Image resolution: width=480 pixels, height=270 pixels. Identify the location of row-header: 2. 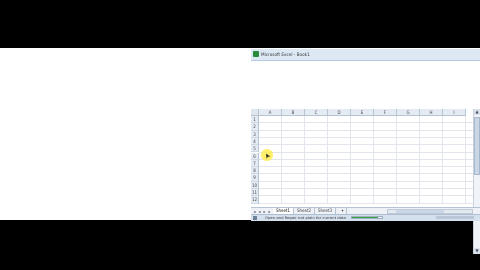
(255, 127).